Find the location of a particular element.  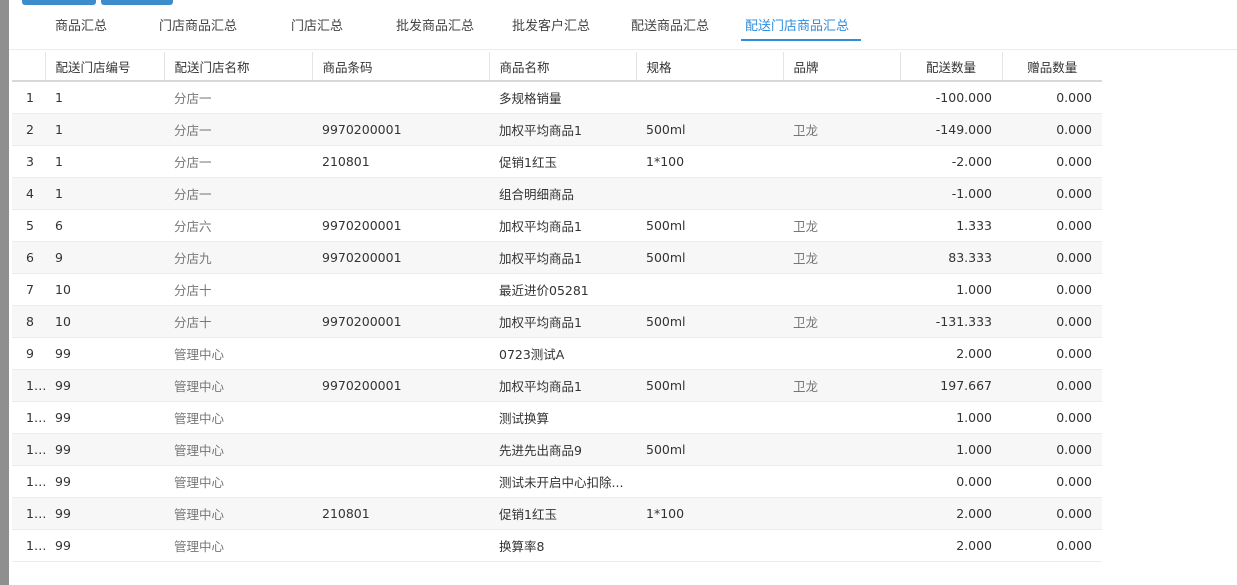

table-row: 9 99 管理中心 0723测试A 2.000 0.000 is located at coordinates (557, 353).